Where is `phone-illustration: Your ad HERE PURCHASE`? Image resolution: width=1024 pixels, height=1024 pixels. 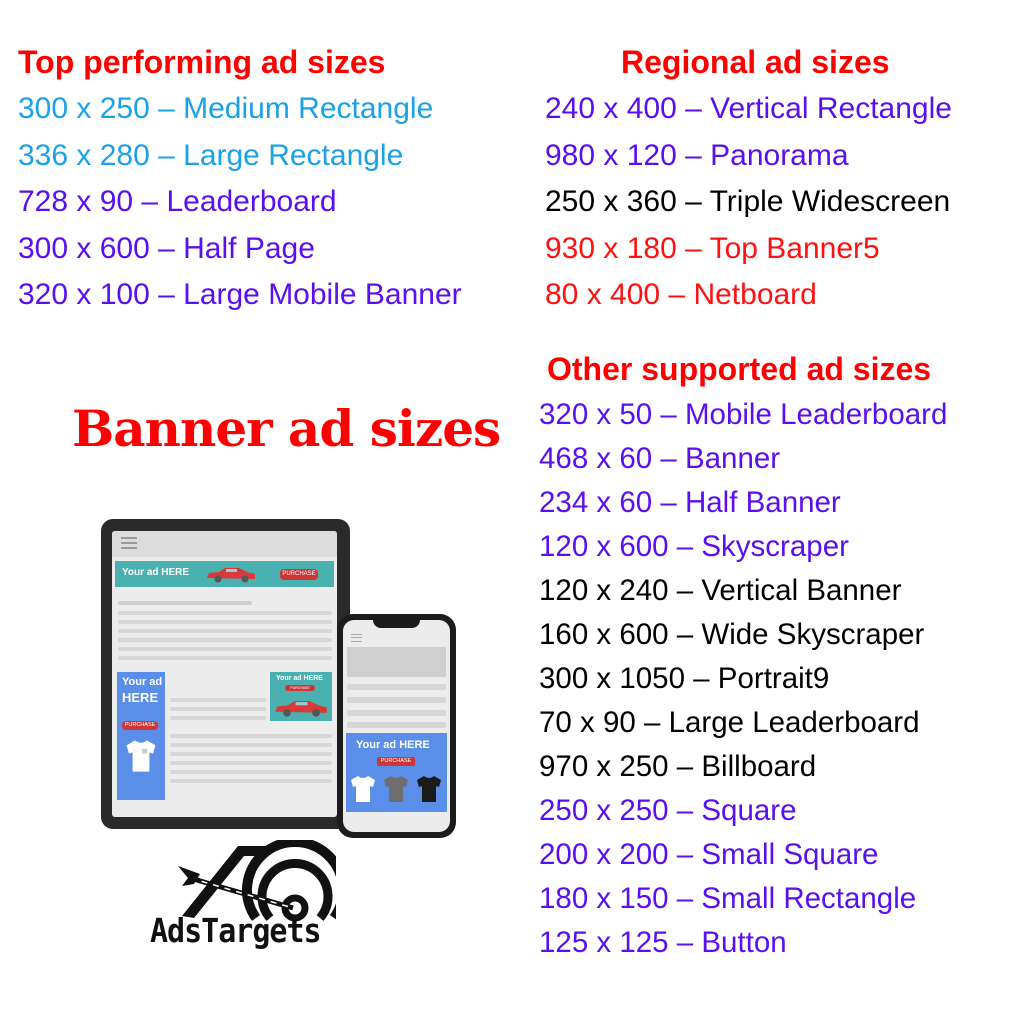 phone-illustration: Your ad HERE PURCHASE is located at coordinates (396, 726).